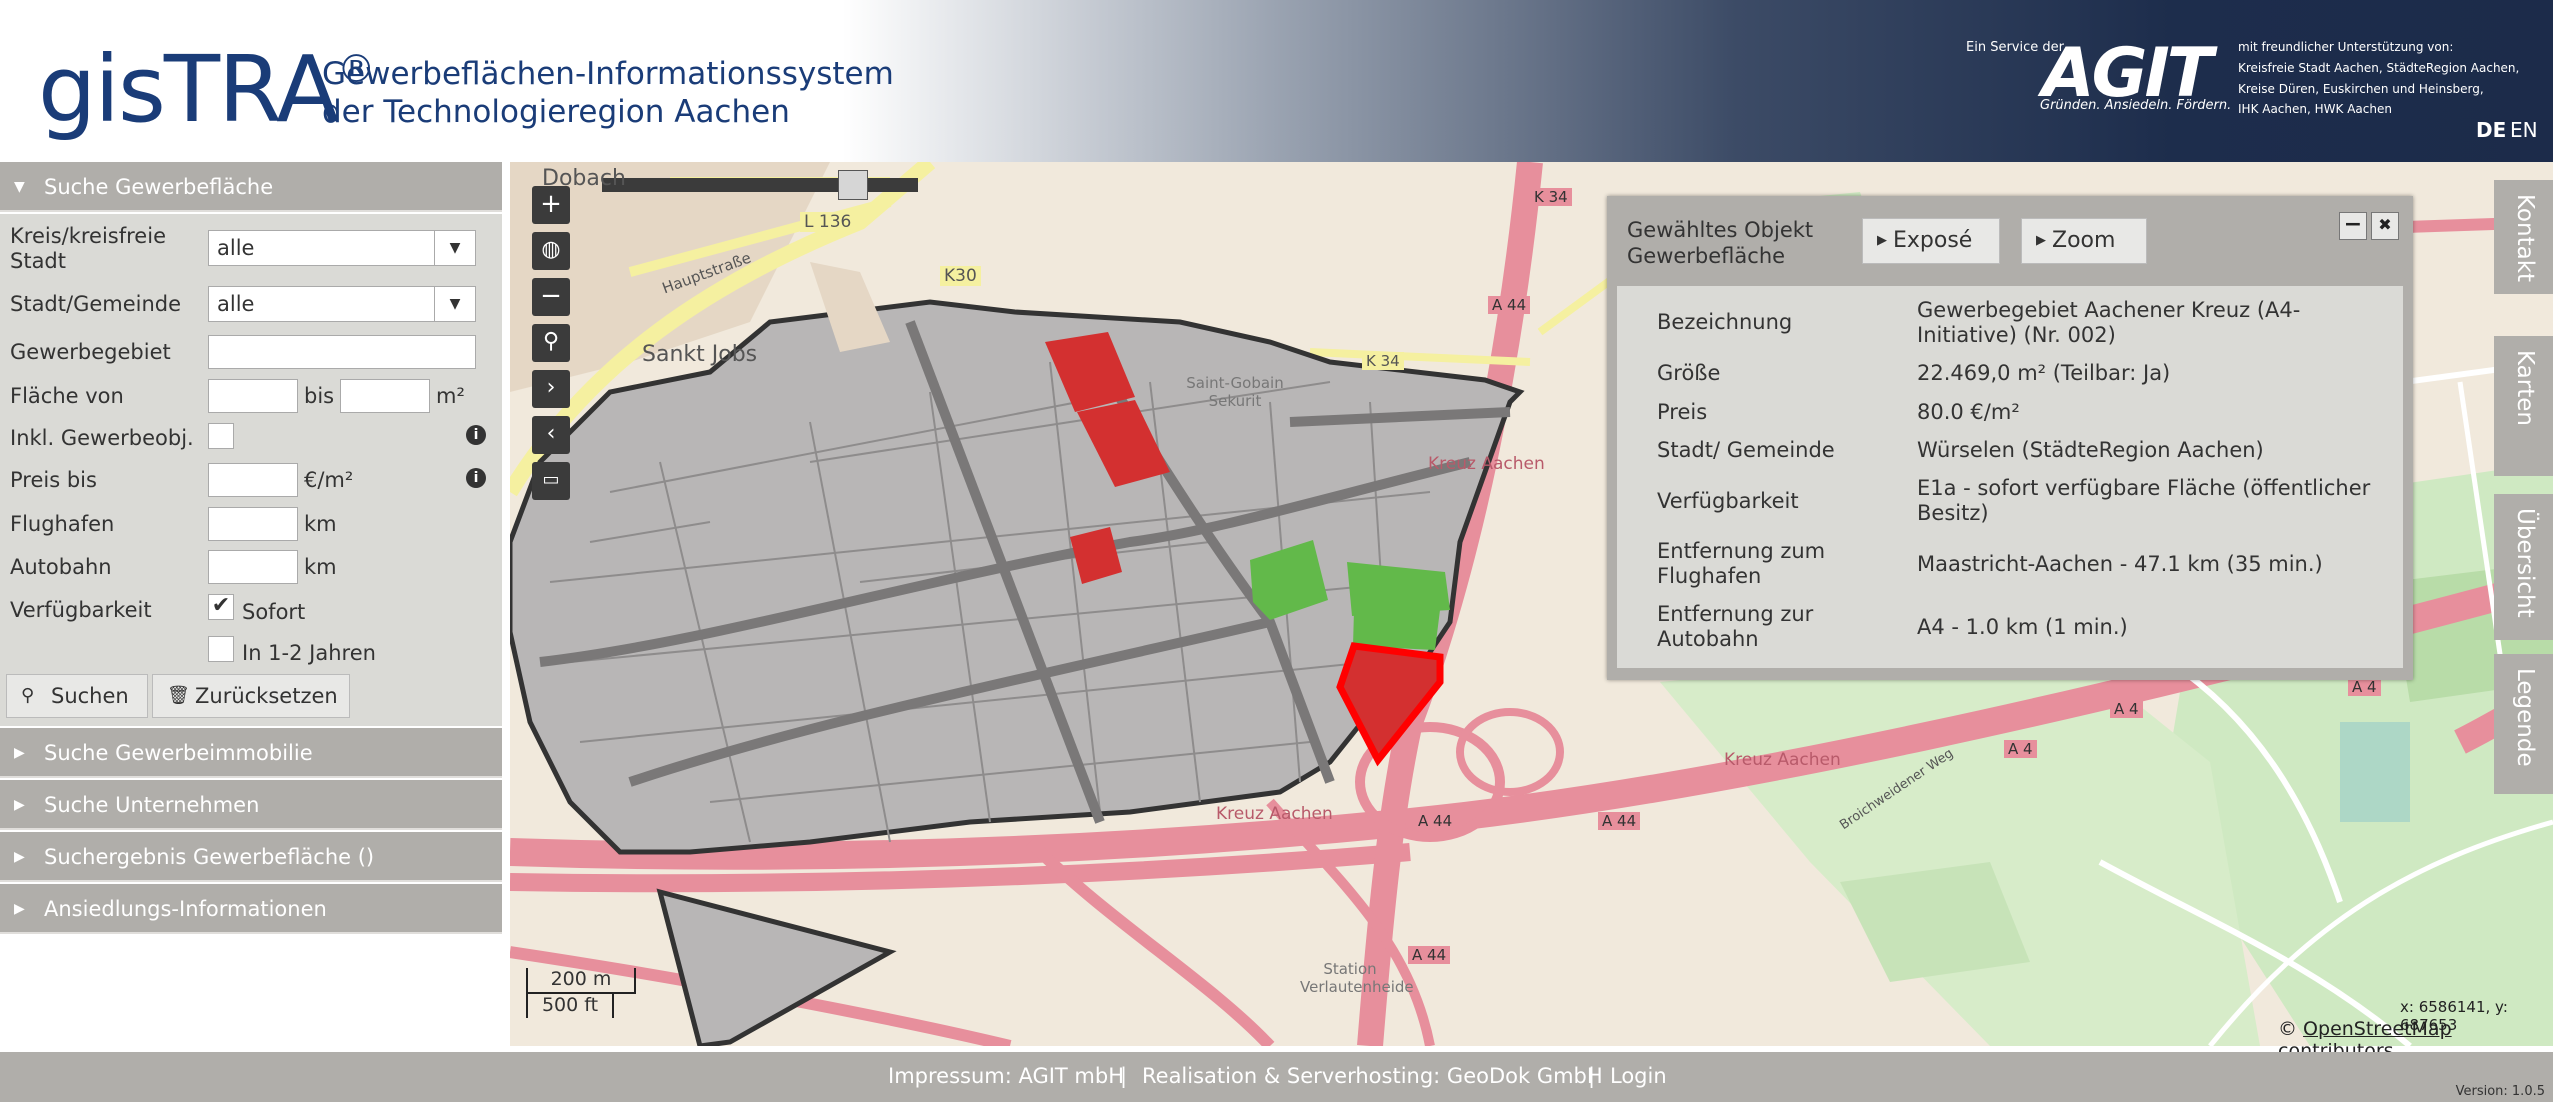  I want to click on zoom-slider-handle, so click(853, 185).